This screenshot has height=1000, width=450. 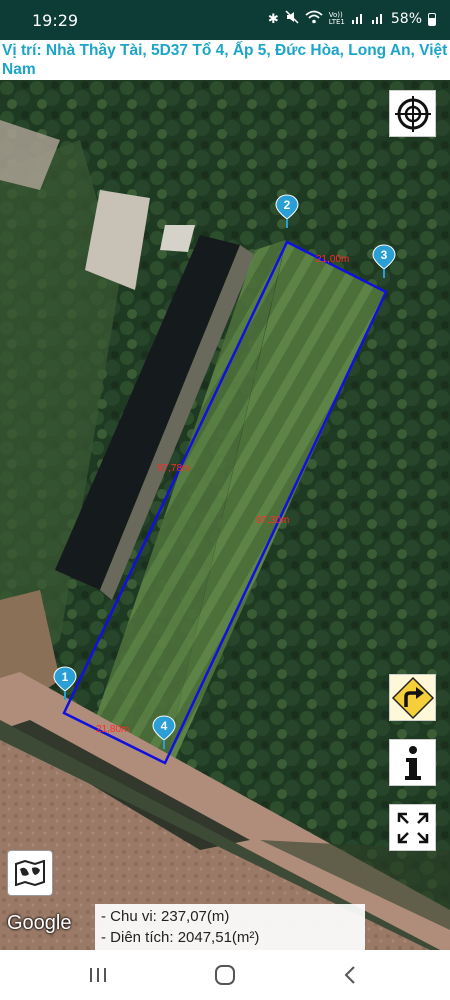 I want to click on crosshair-icon, so click(x=412, y=113).